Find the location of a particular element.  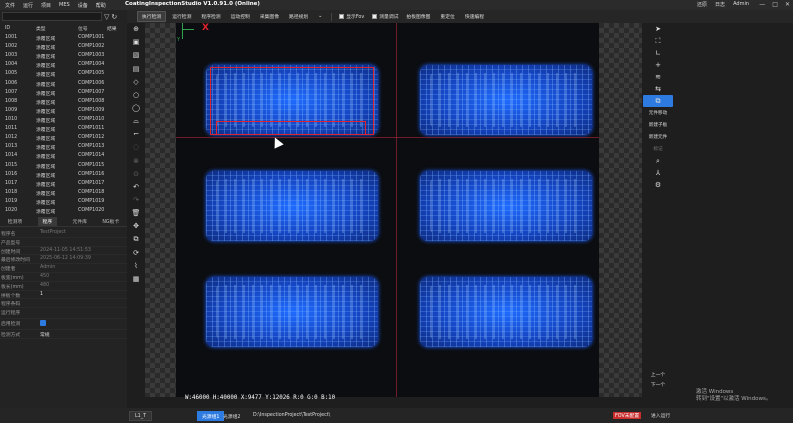

relocate-button: 重定位 is located at coordinates (447, 16).